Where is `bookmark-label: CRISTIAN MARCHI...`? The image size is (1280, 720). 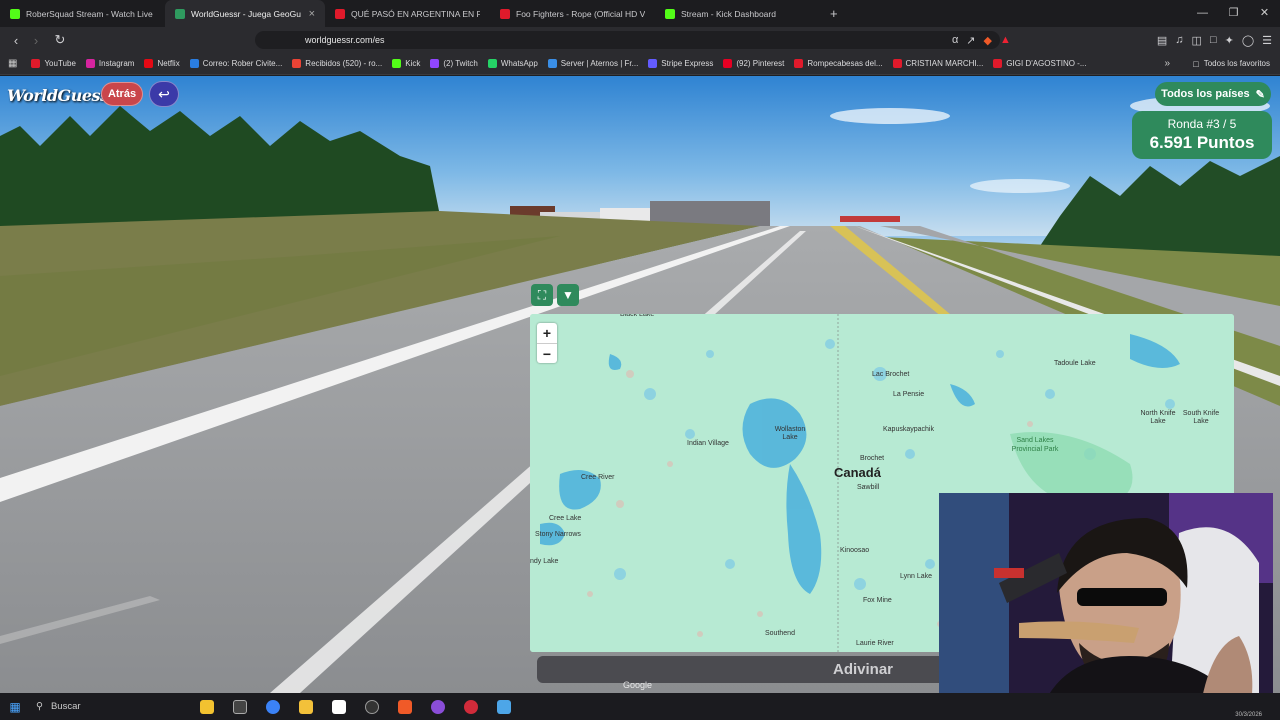
bookmark-label: CRISTIAN MARCHI... is located at coordinates (944, 63).